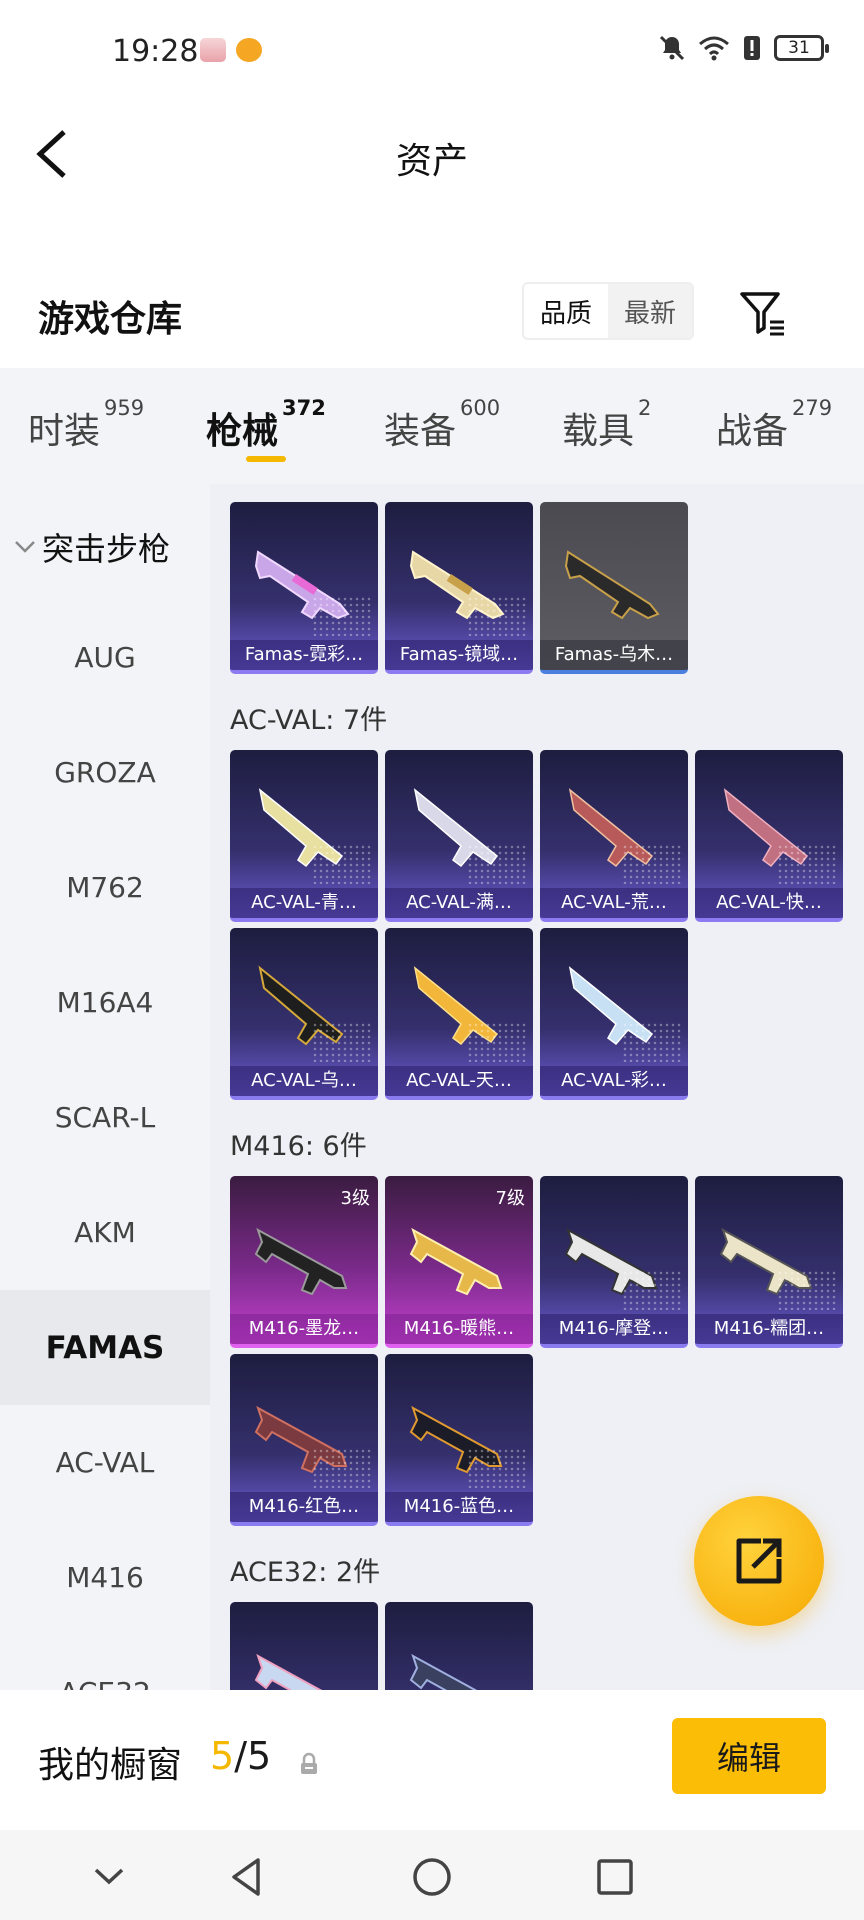  What do you see at coordinates (105, 887) in the screenshot?
I see `sidebar-item-m762: M762` at bounding box center [105, 887].